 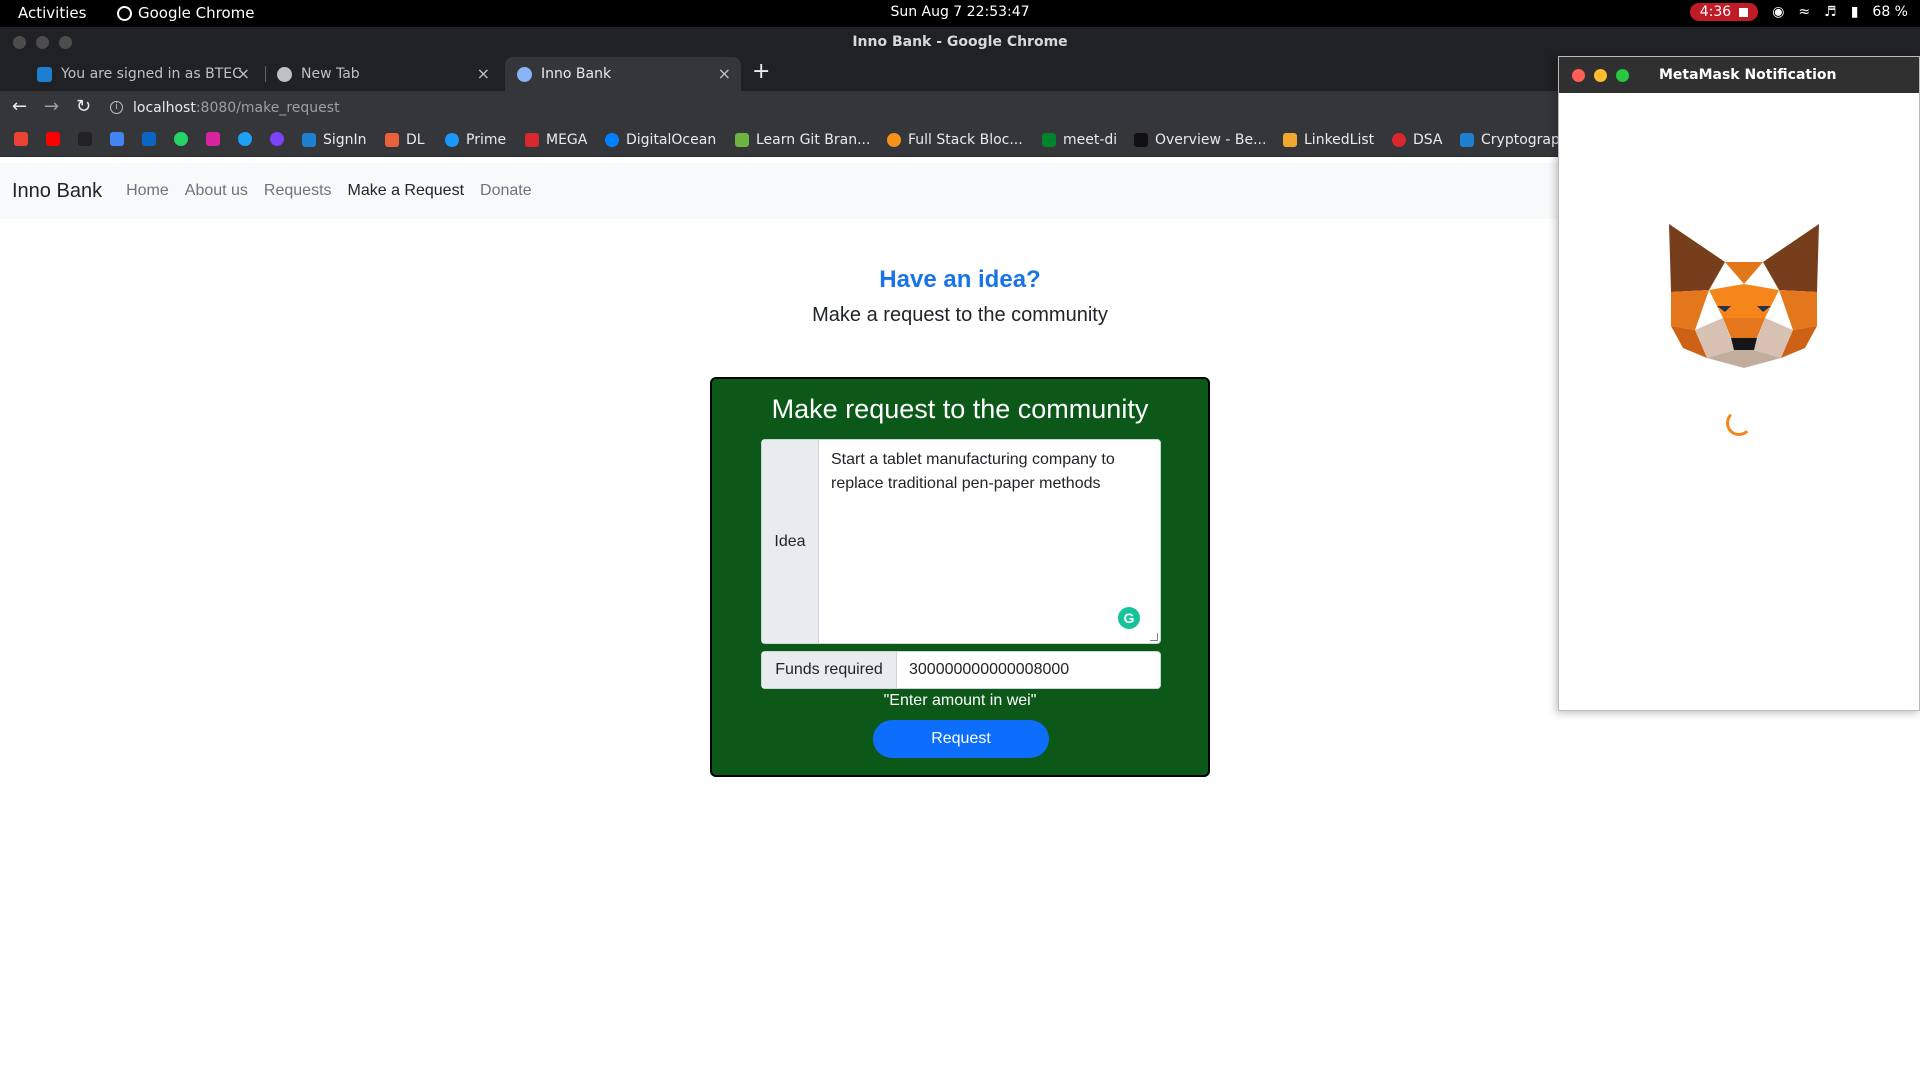 I want to click on bookmark-linkedin, so click(x=149, y=139).